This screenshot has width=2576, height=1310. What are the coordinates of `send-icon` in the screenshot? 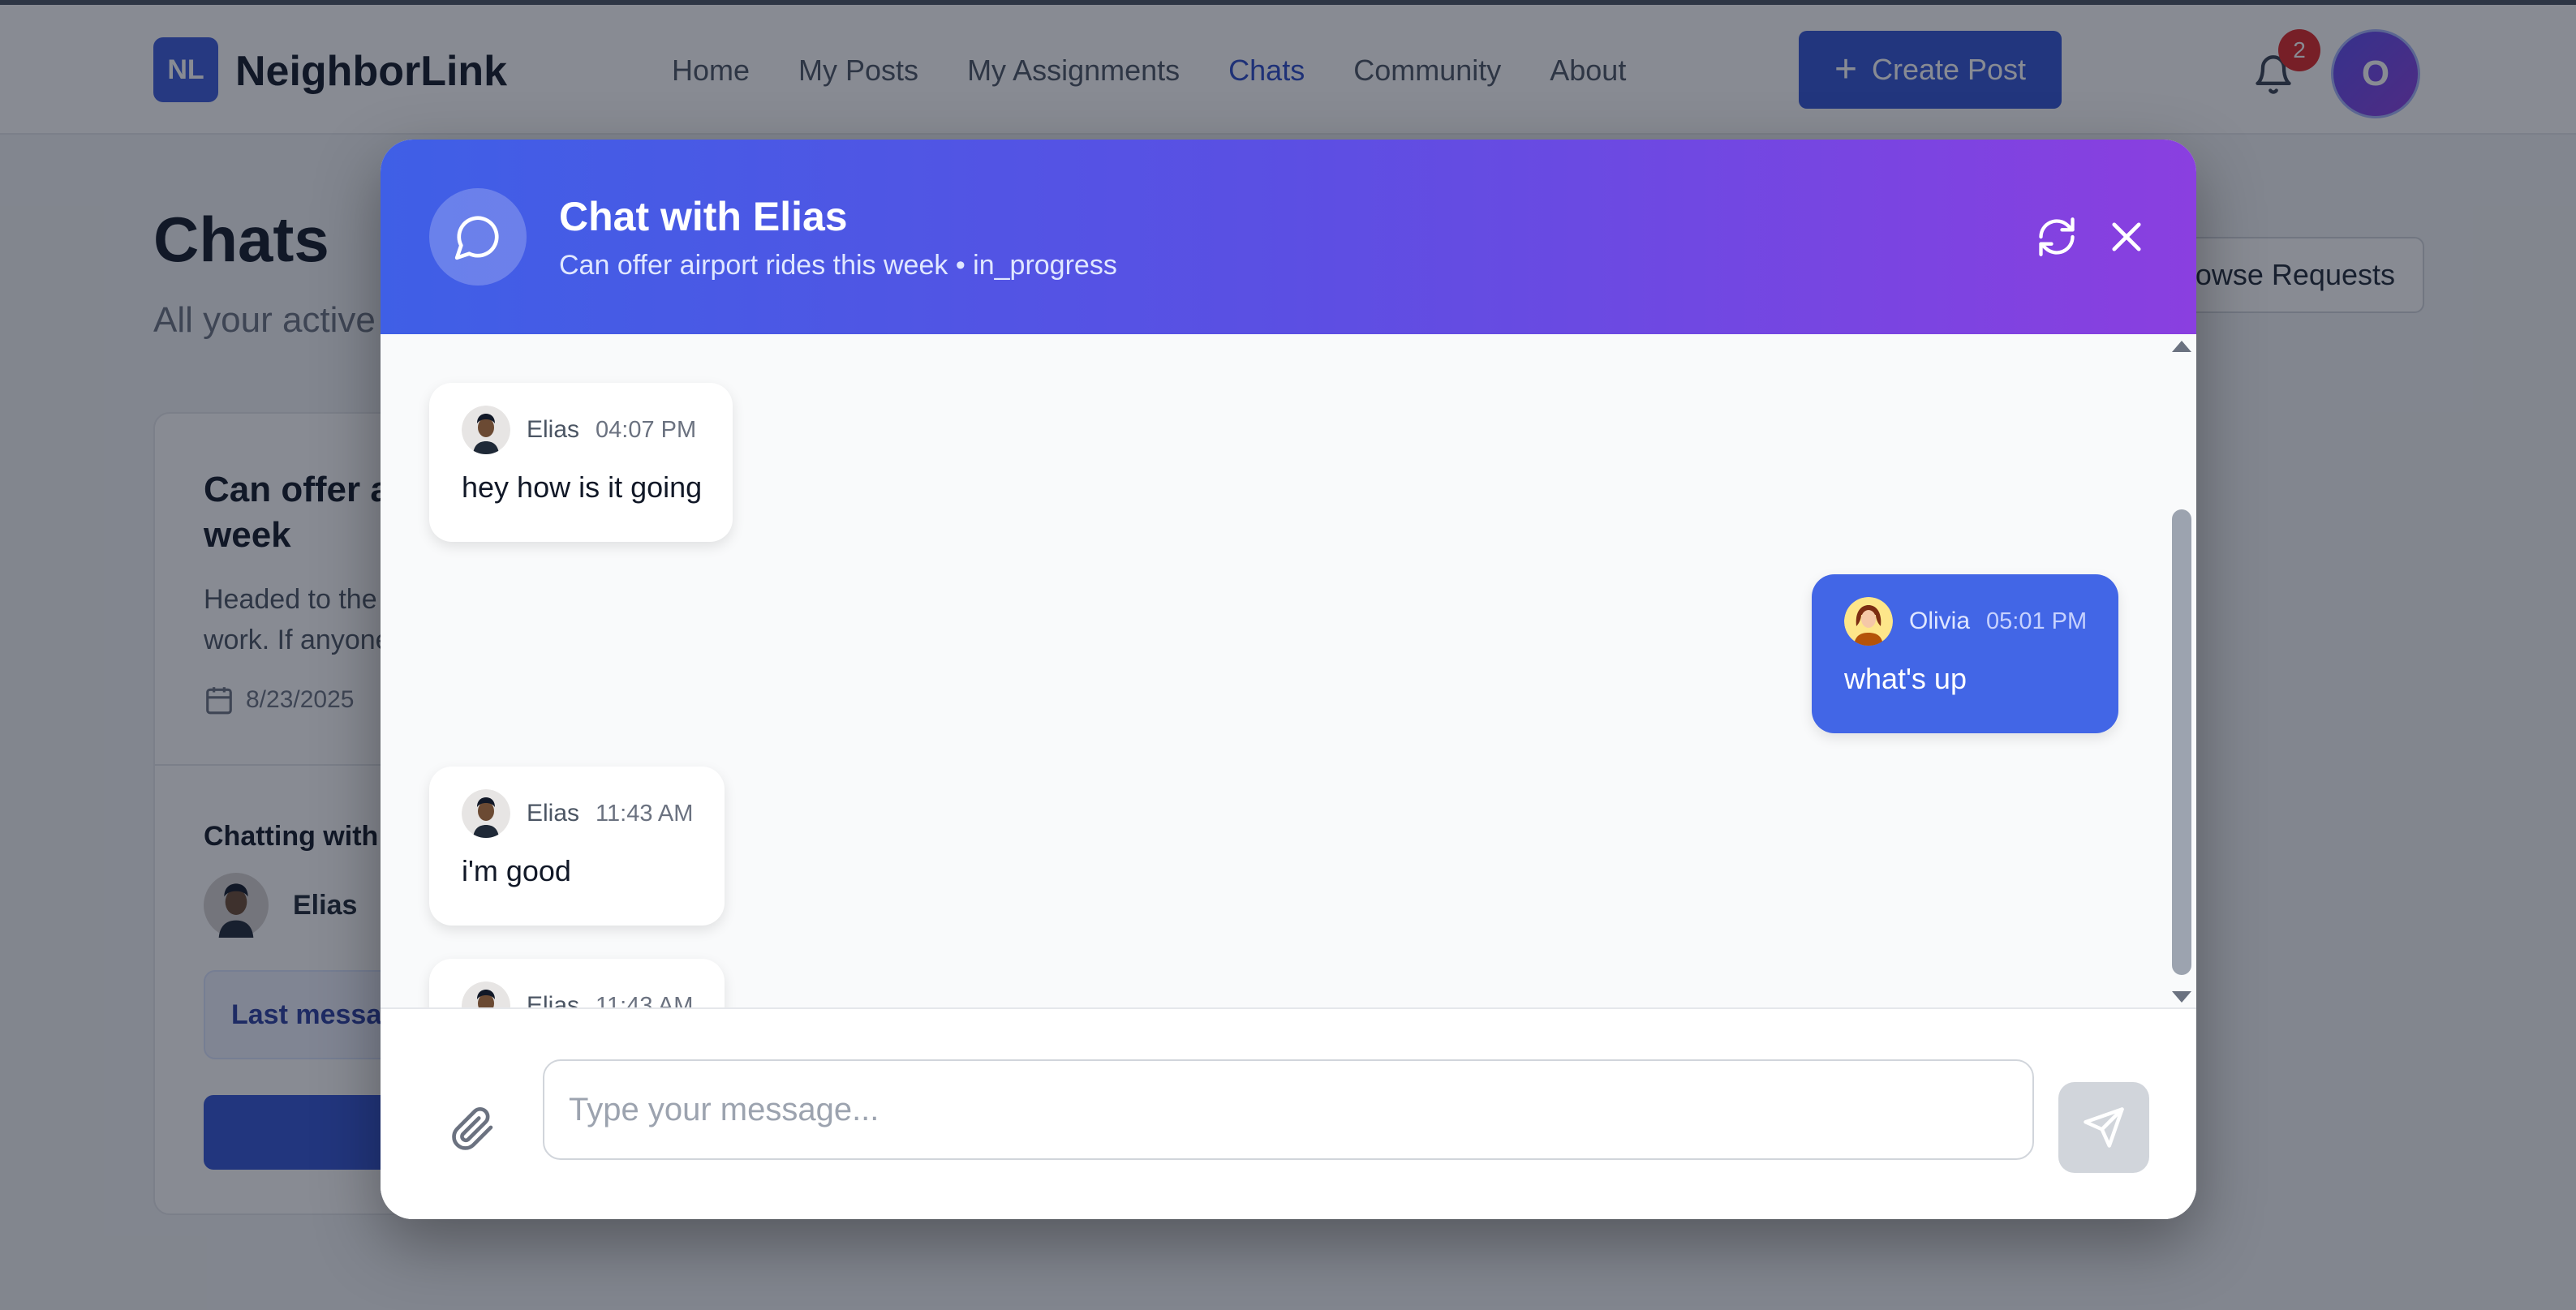 It's located at (2104, 1128).